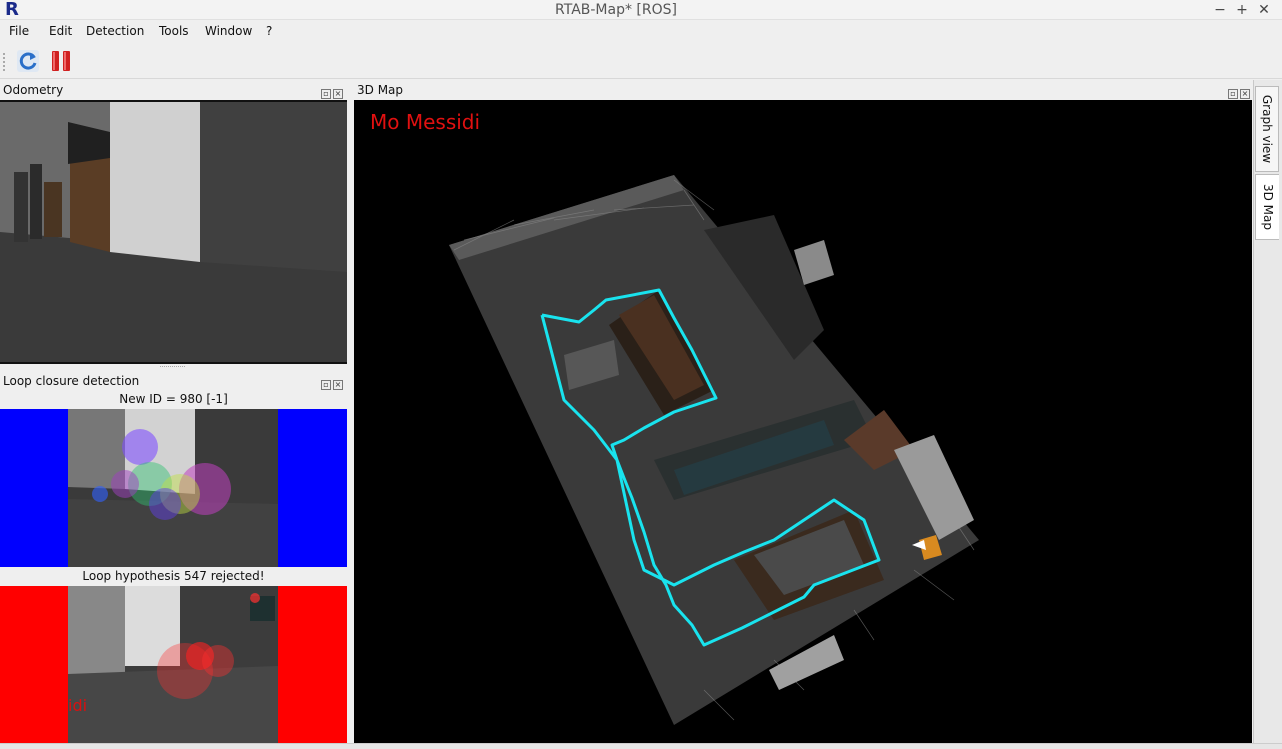 This screenshot has height=749, width=1282. What do you see at coordinates (78, 705) in the screenshot?
I see `hypothesis-overlay-text: idi` at bounding box center [78, 705].